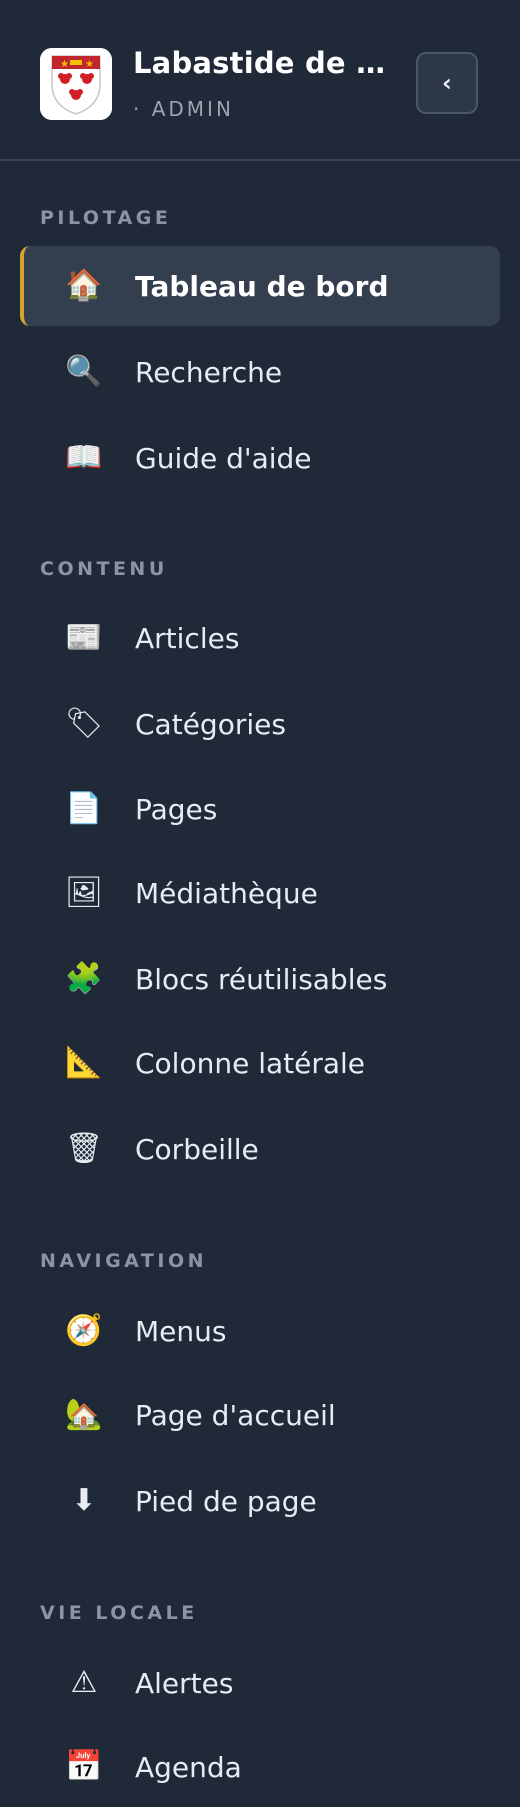  I want to click on nav-item-label: Page d'accueil, so click(235, 1415).